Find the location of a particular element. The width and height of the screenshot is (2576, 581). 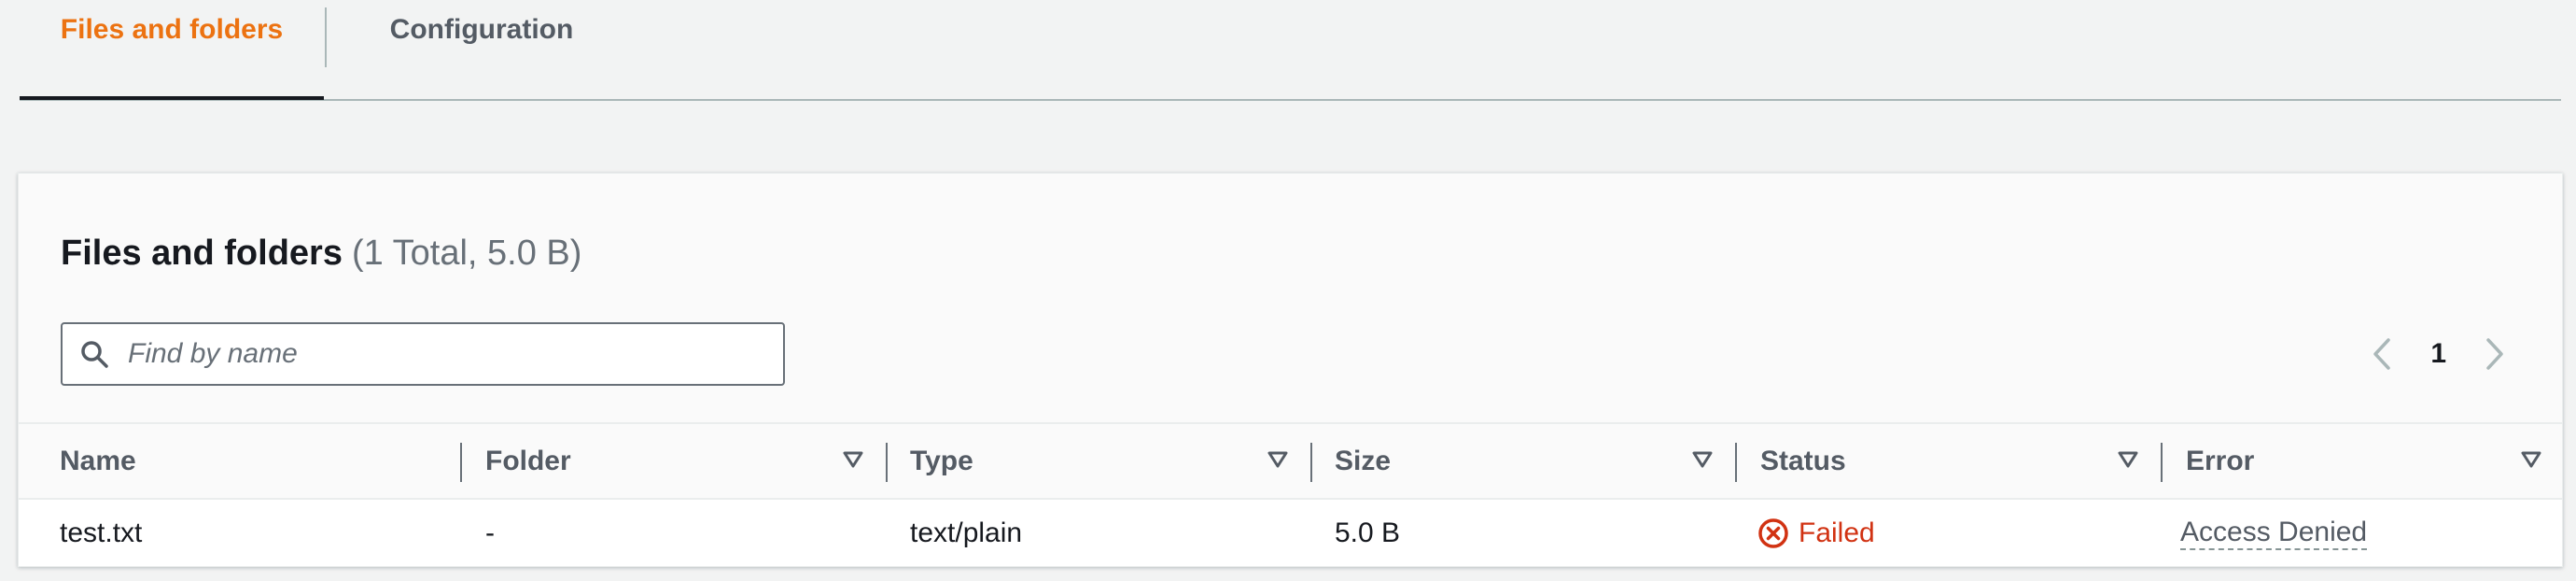

column-header-label: Size is located at coordinates (1363, 460).